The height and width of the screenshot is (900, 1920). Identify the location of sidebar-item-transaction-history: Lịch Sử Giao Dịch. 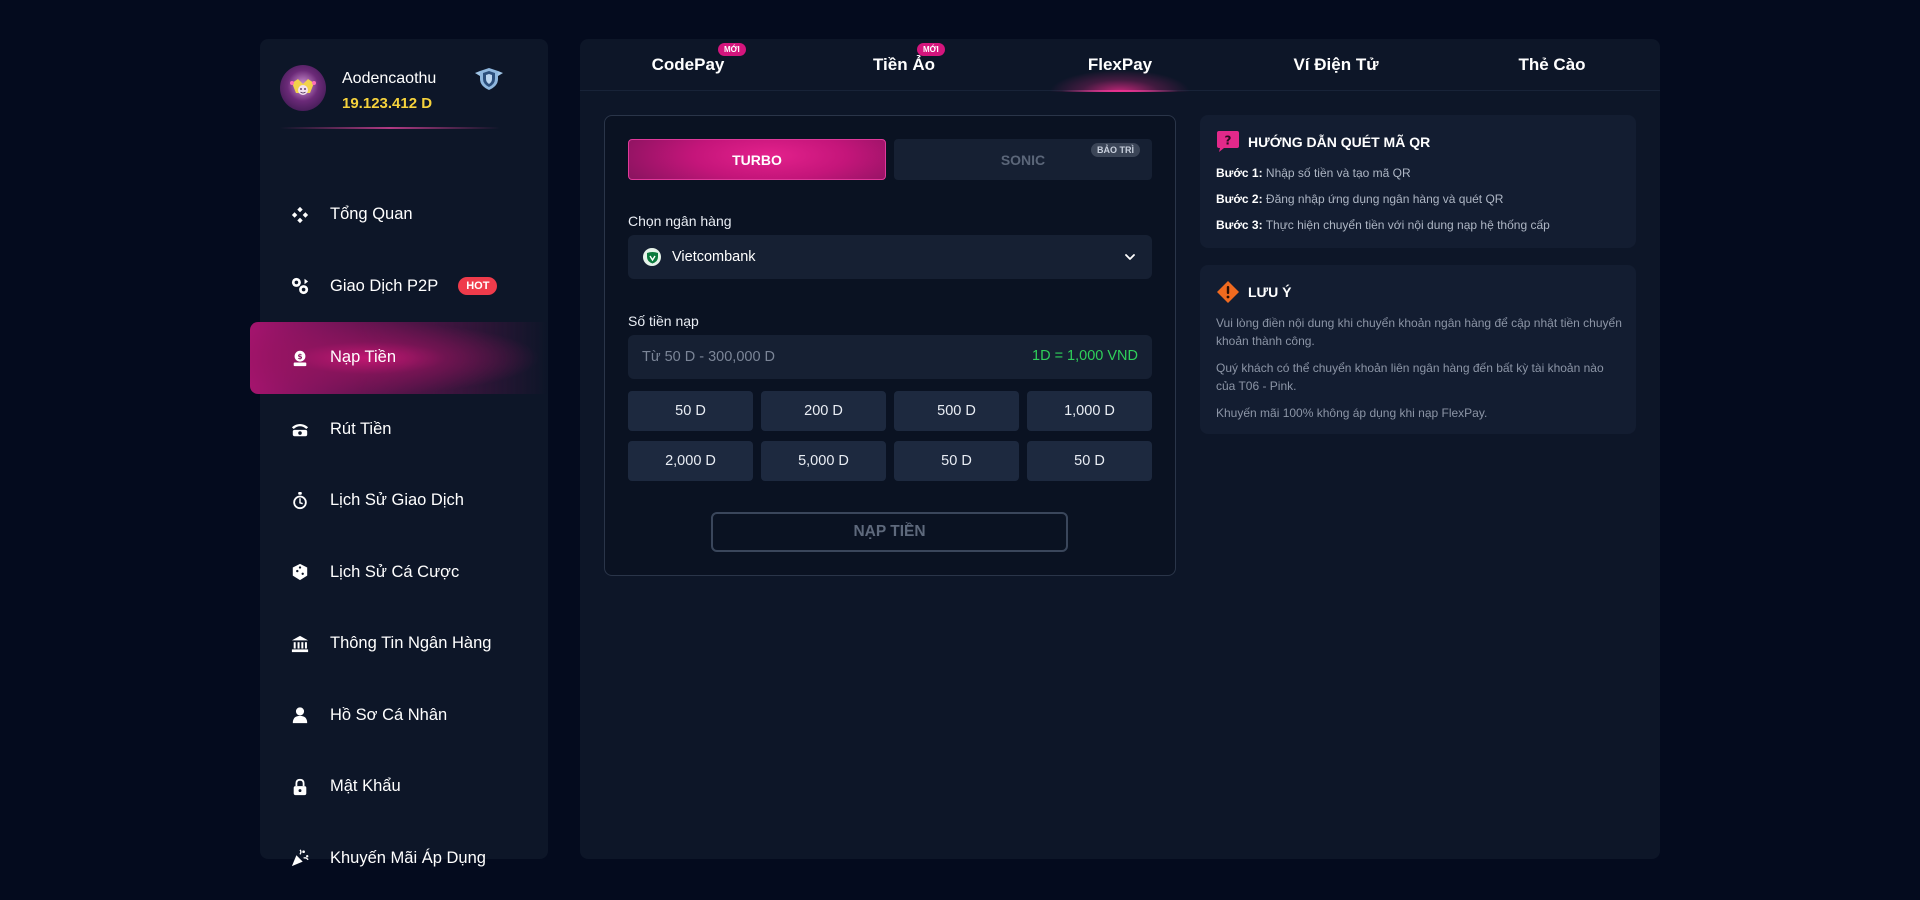
(404, 501).